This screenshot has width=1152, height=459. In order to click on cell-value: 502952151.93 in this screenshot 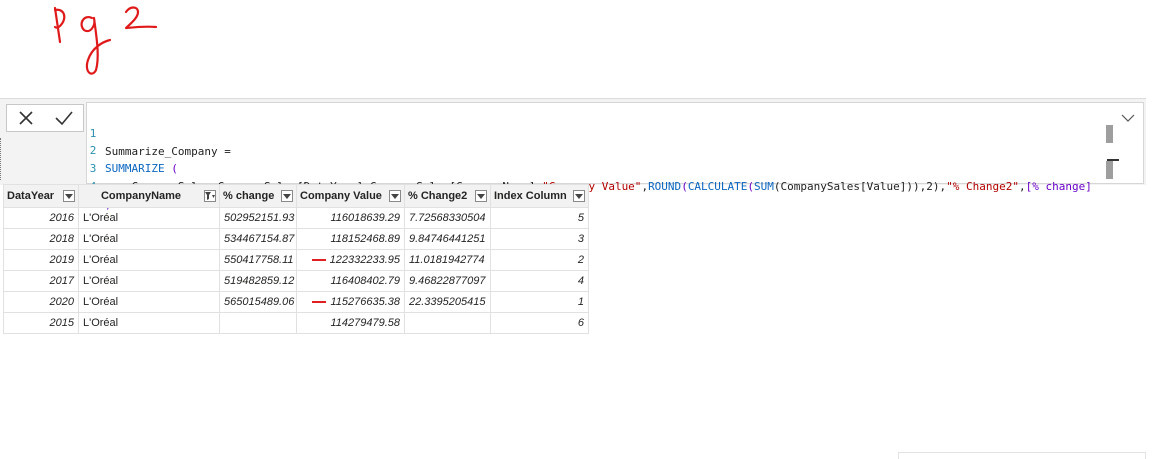, I will do `click(259, 218)`.